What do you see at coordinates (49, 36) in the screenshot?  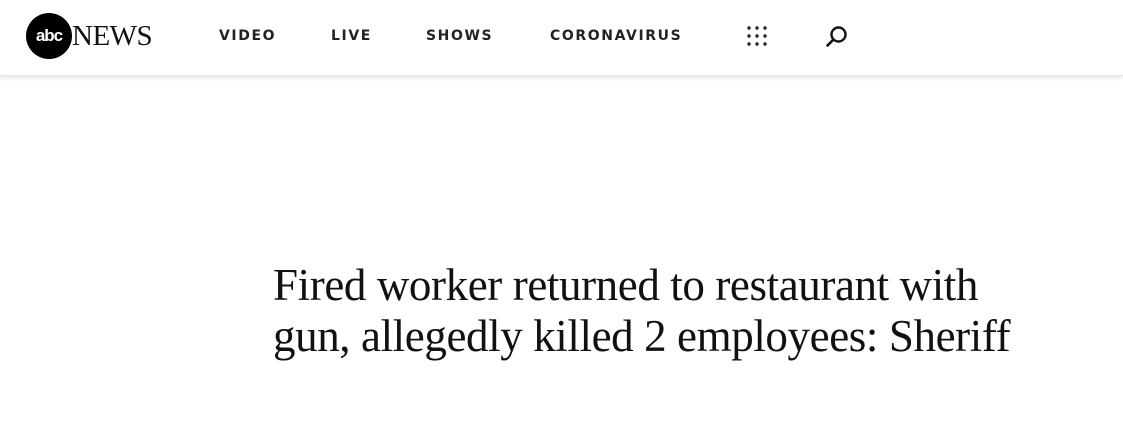 I see `abc-logo-mark: abc` at bounding box center [49, 36].